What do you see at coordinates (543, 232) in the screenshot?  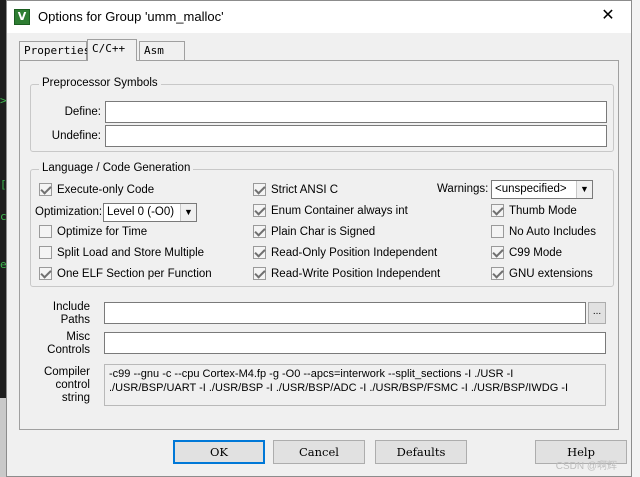 I see `no-auto-includes-checkbox: No Auto Includes` at bounding box center [543, 232].